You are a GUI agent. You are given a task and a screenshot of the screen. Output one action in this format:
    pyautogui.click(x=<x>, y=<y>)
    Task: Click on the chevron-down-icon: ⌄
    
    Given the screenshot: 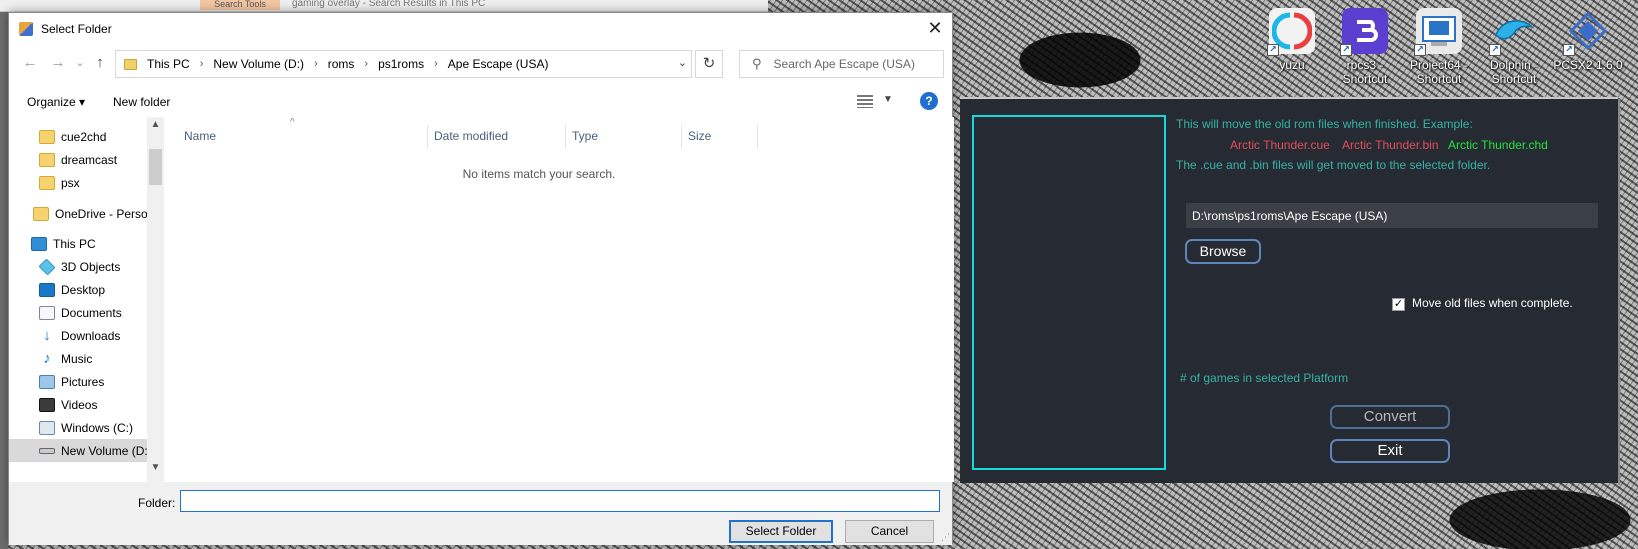 What is the action you would take?
    pyautogui.click(x=682, y=62)
    